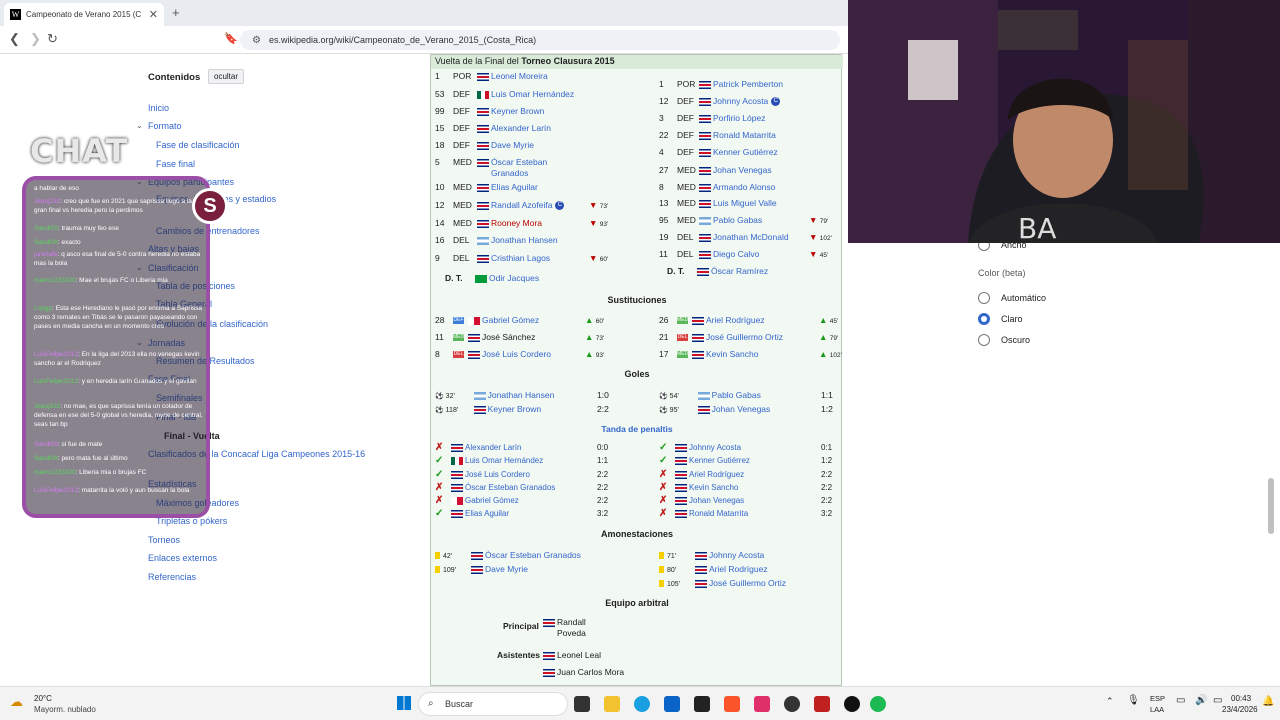 Image resolution: width=1280 pixels, height=720 pixels. I want to click on carded-player: José Guillermo Ortiz, so click(747, 583).